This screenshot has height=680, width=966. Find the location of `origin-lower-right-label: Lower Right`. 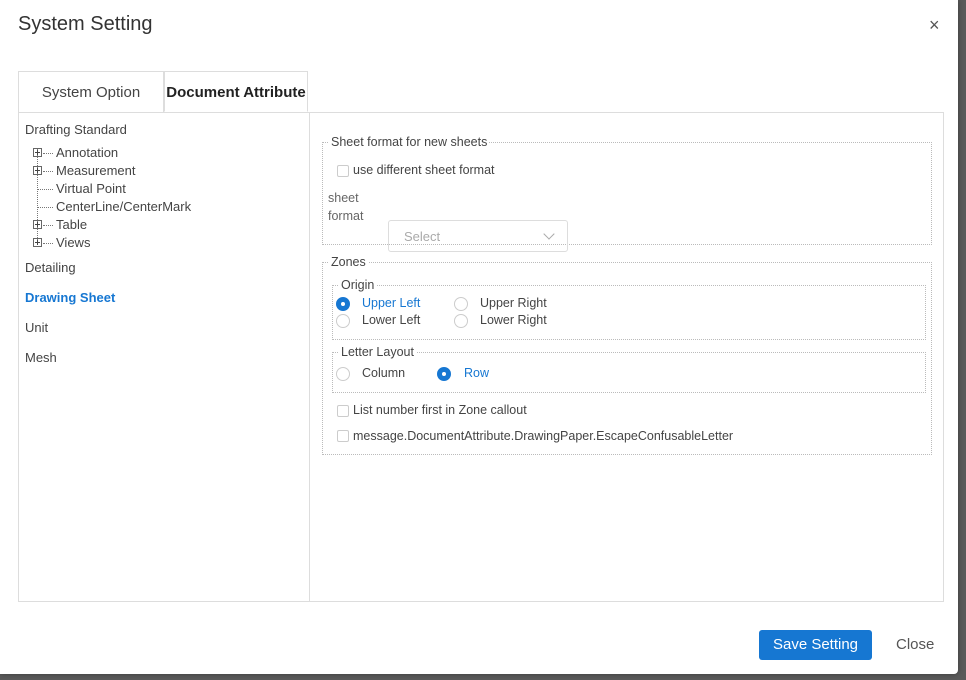

origin-lower-right-label: Lower Right is located at coordinates (513, 320).